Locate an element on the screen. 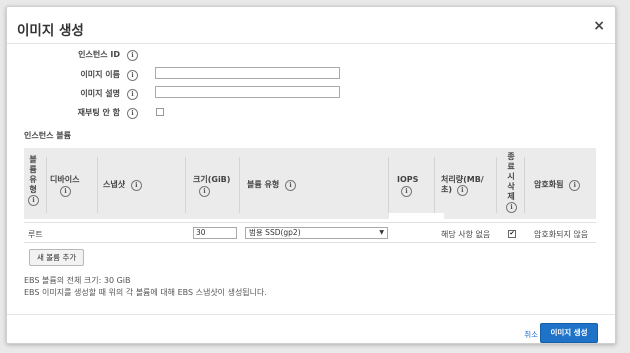 The height and width of the screenshot is (353, 630). header-encryption: 암호화됨 i is located at coordinates (557, 185).